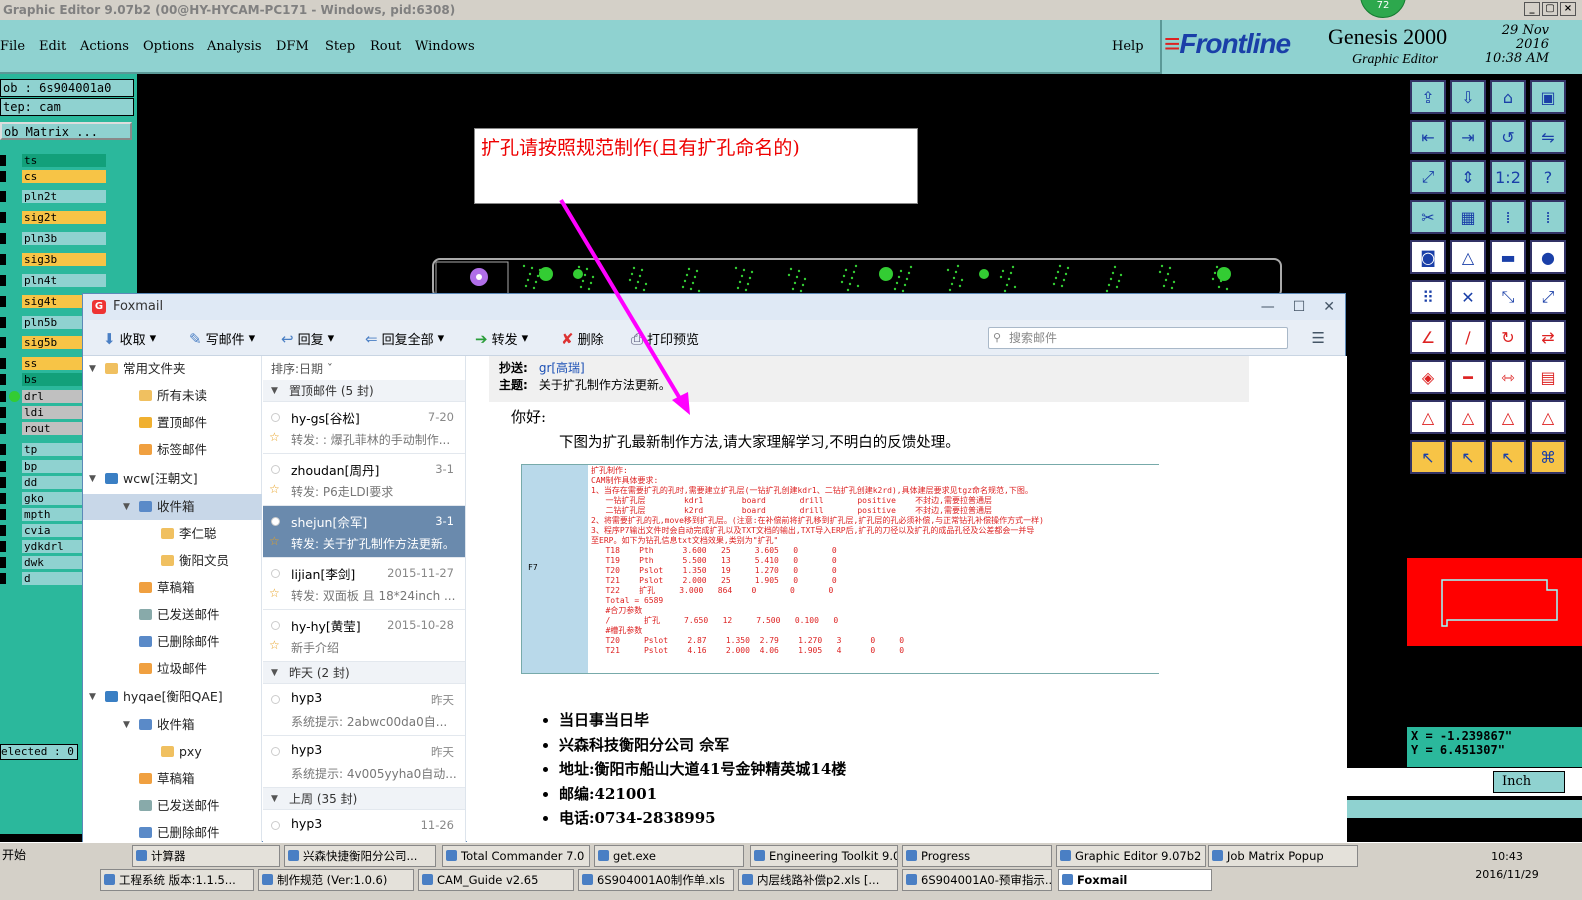  What do you see at coordinates (222, 339) in the screenshot?
I see `compose-button: ✎ 写邮件 ▾` at bounding box center [222, 339].